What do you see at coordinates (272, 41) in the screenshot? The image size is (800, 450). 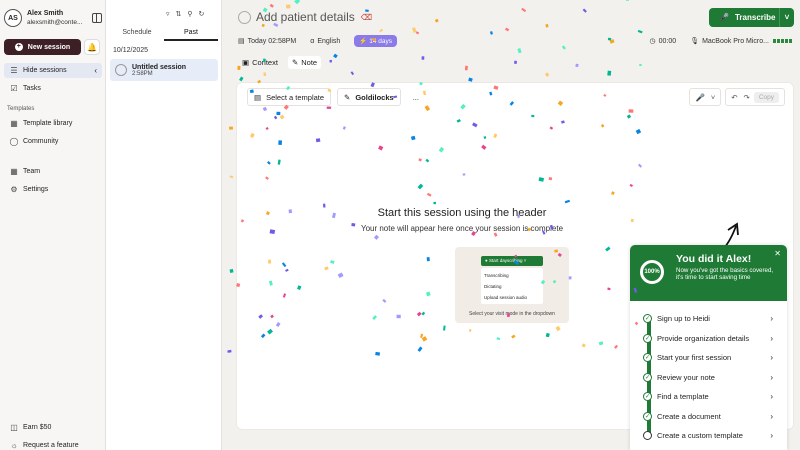 I see `session-date-text: Today 02:58PM` at bounding box center [272, 41].